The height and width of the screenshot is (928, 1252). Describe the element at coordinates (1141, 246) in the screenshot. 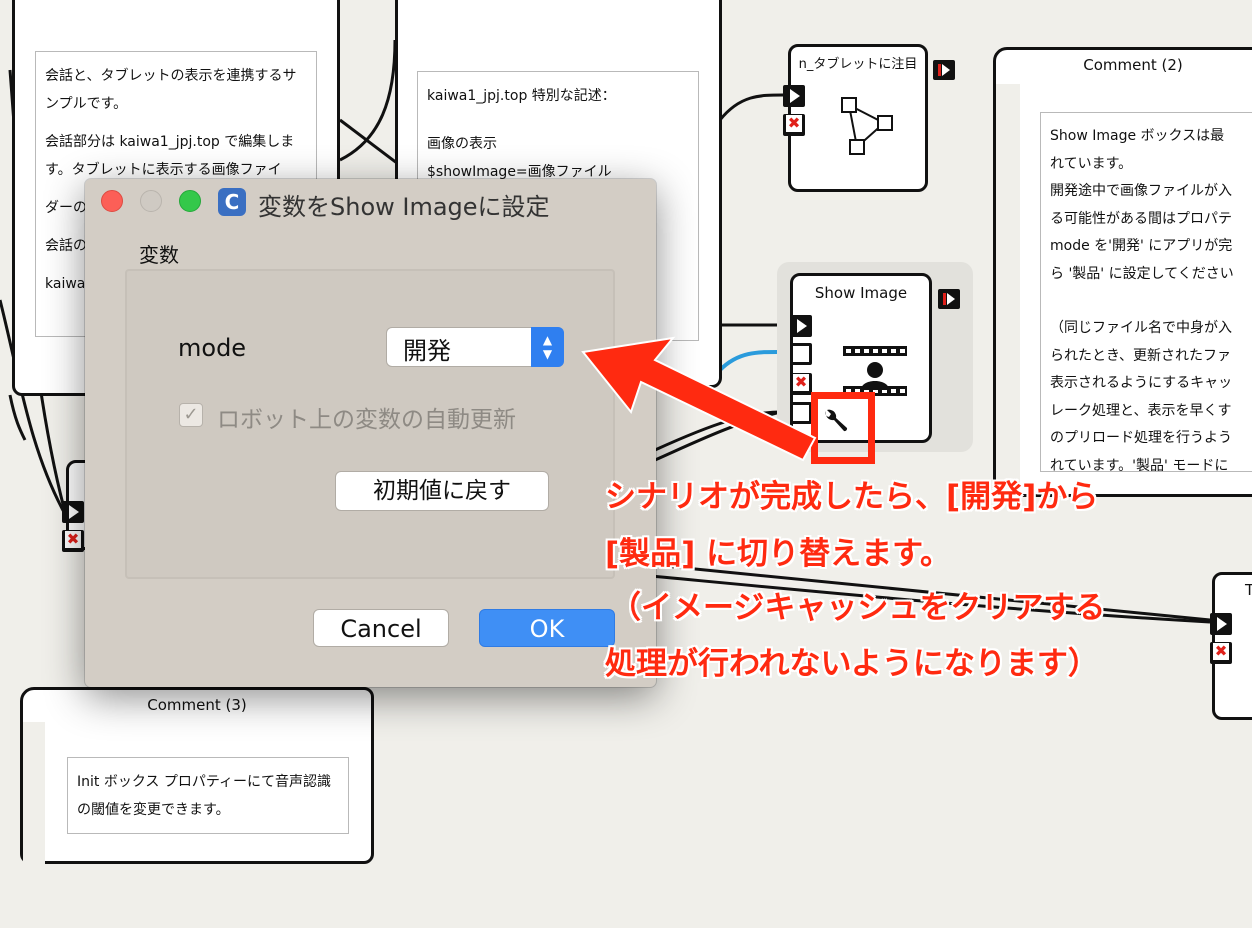

I see `note-line: mode を'開発' にアプリが完` at that location.